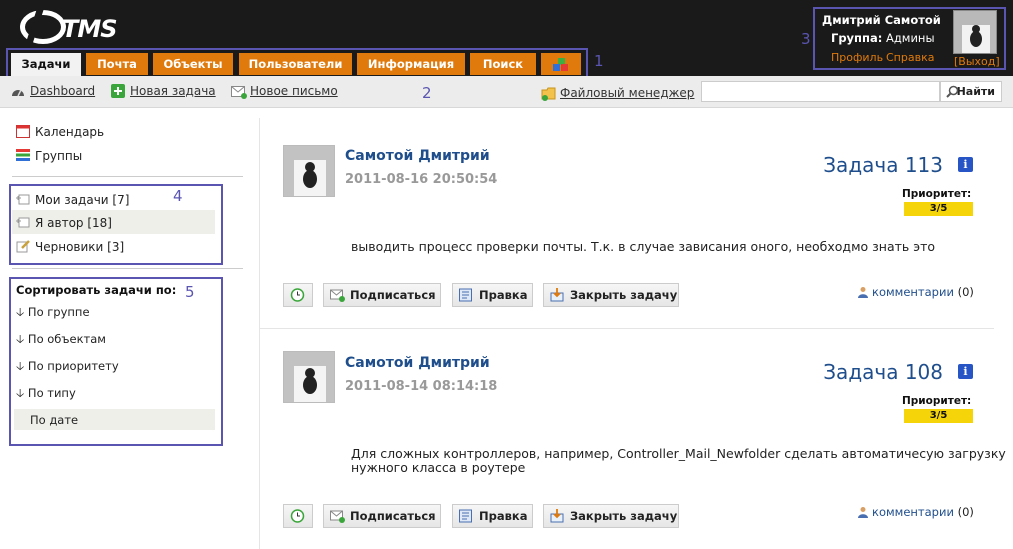  Describe the element at coordinates (62, 91) in the screenshot. I see `dashboard-link: Dashboard` at that location.